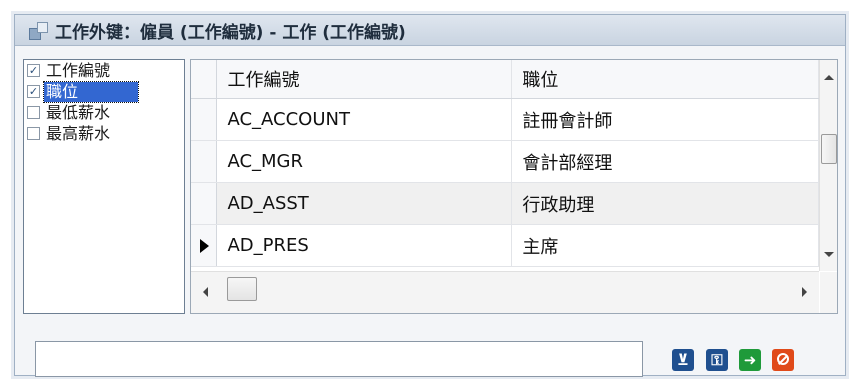 The height and width of the screenshot is (387, 857). I want to click on field-item-job-id: ✓ 工作編號, so click(104, 70).